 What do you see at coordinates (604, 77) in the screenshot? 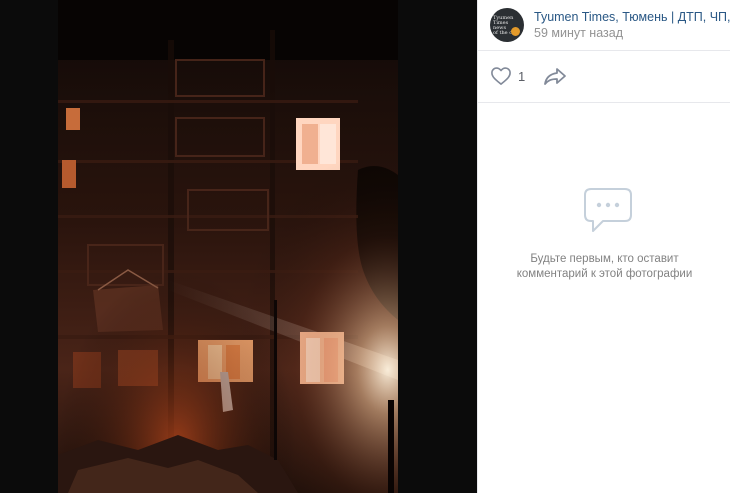
I see `post-actions: 1` at bounding box center [604, 77].